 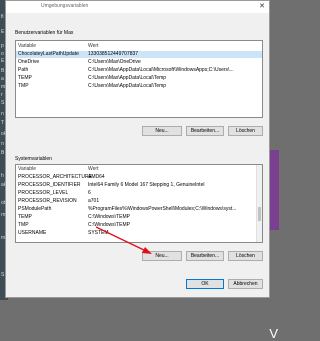 What do you see at coordinates (147, 250) in the screenshot?
I see `arrow-head` at bounding box center [147, 250].